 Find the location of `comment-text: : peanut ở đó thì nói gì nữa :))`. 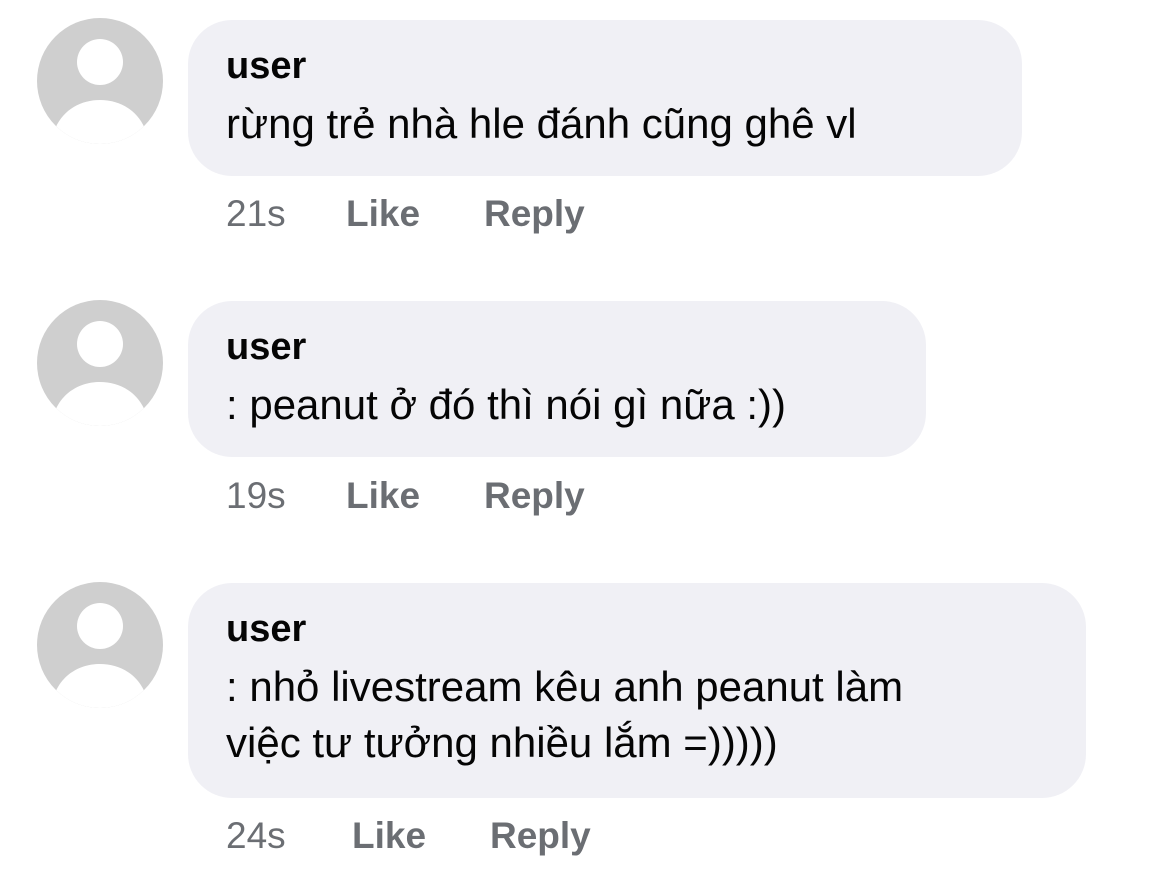

comment-text: : peanut ở đó thì nói gì nữa :)) is located at coordinates (506, 404).